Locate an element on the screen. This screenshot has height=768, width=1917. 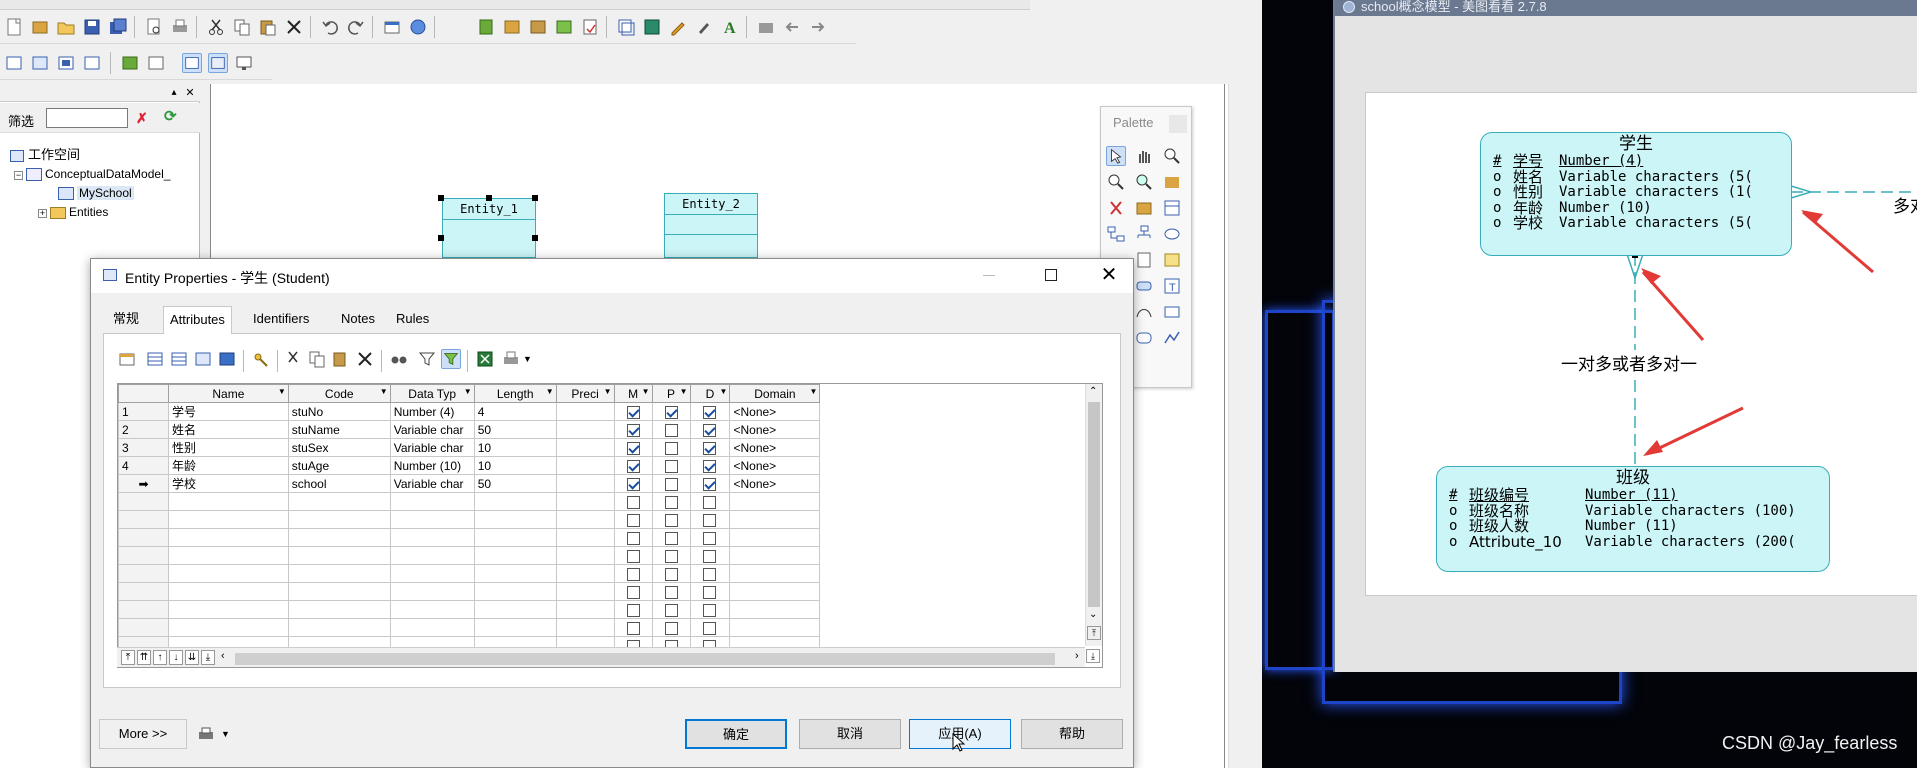
selection-handle is located at coordinates (441, 238).